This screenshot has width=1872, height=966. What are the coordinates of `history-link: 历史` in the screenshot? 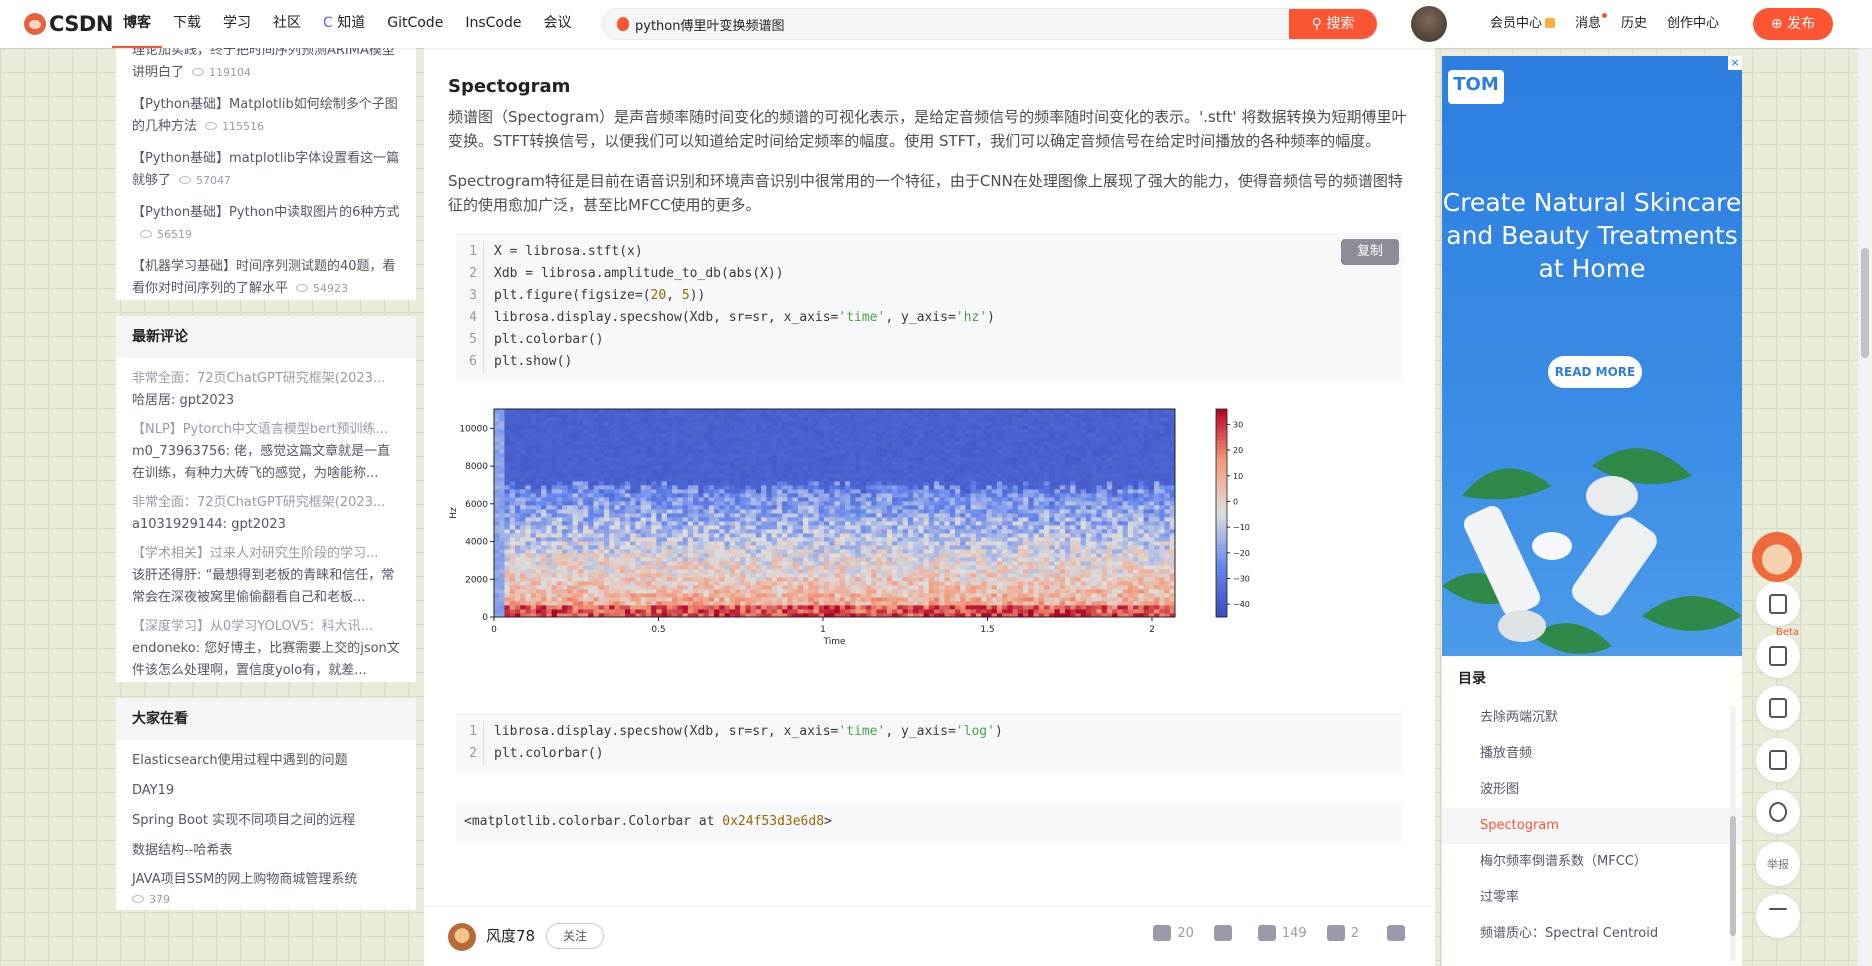 It's located at (1634, 24).